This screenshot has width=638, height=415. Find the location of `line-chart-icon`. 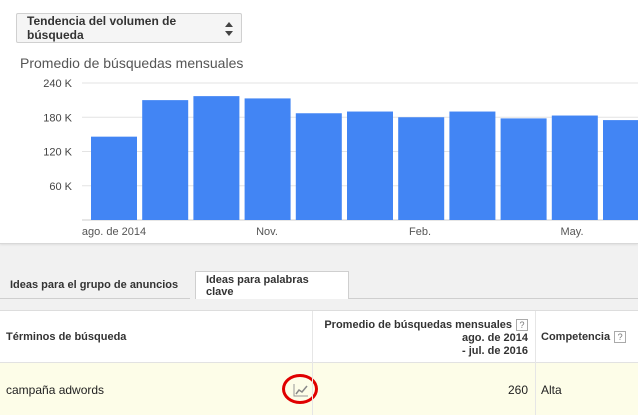

line-chart-icon is located at coordinates (301, 390).